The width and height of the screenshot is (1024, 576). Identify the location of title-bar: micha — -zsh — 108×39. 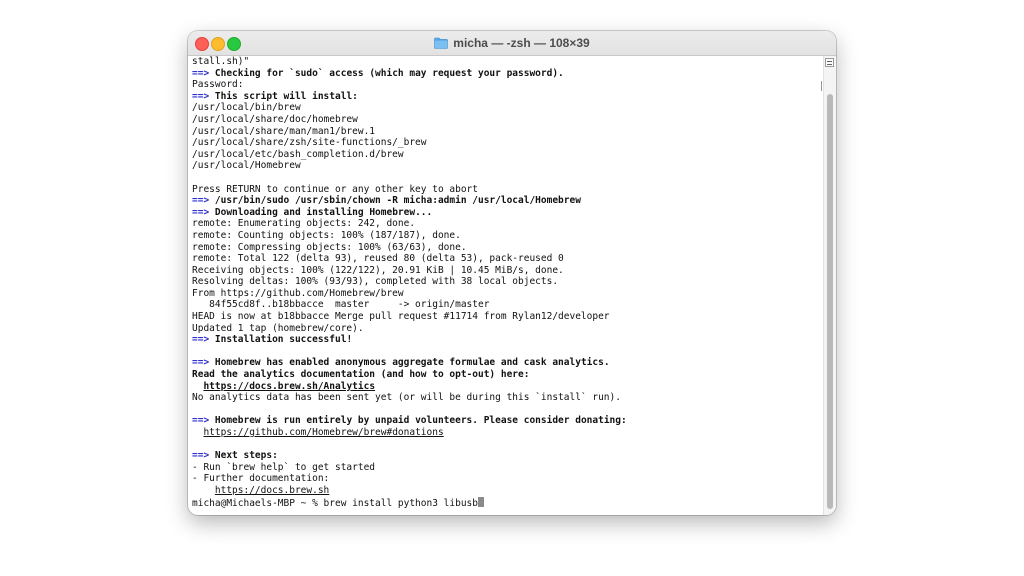
(512, 43).